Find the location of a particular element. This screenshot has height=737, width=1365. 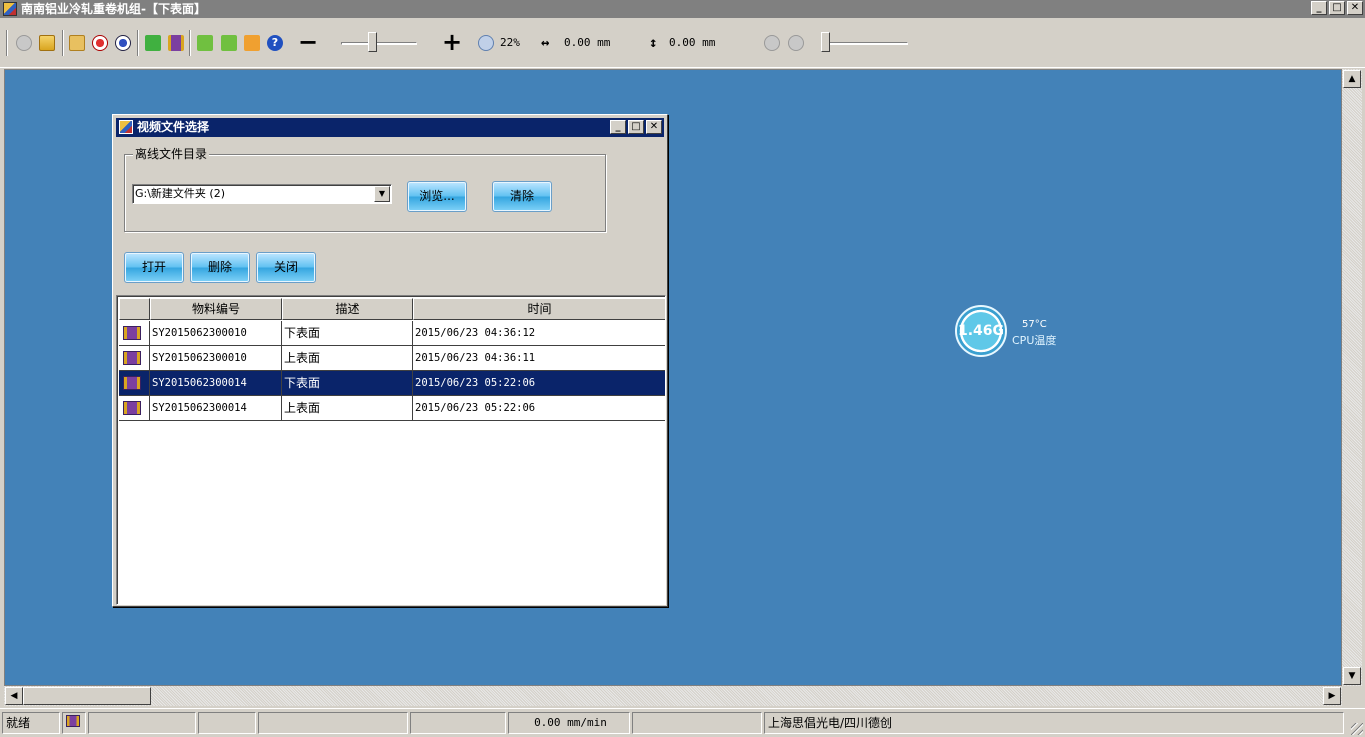

open-folder-icon is located at coordinates (47, 43).